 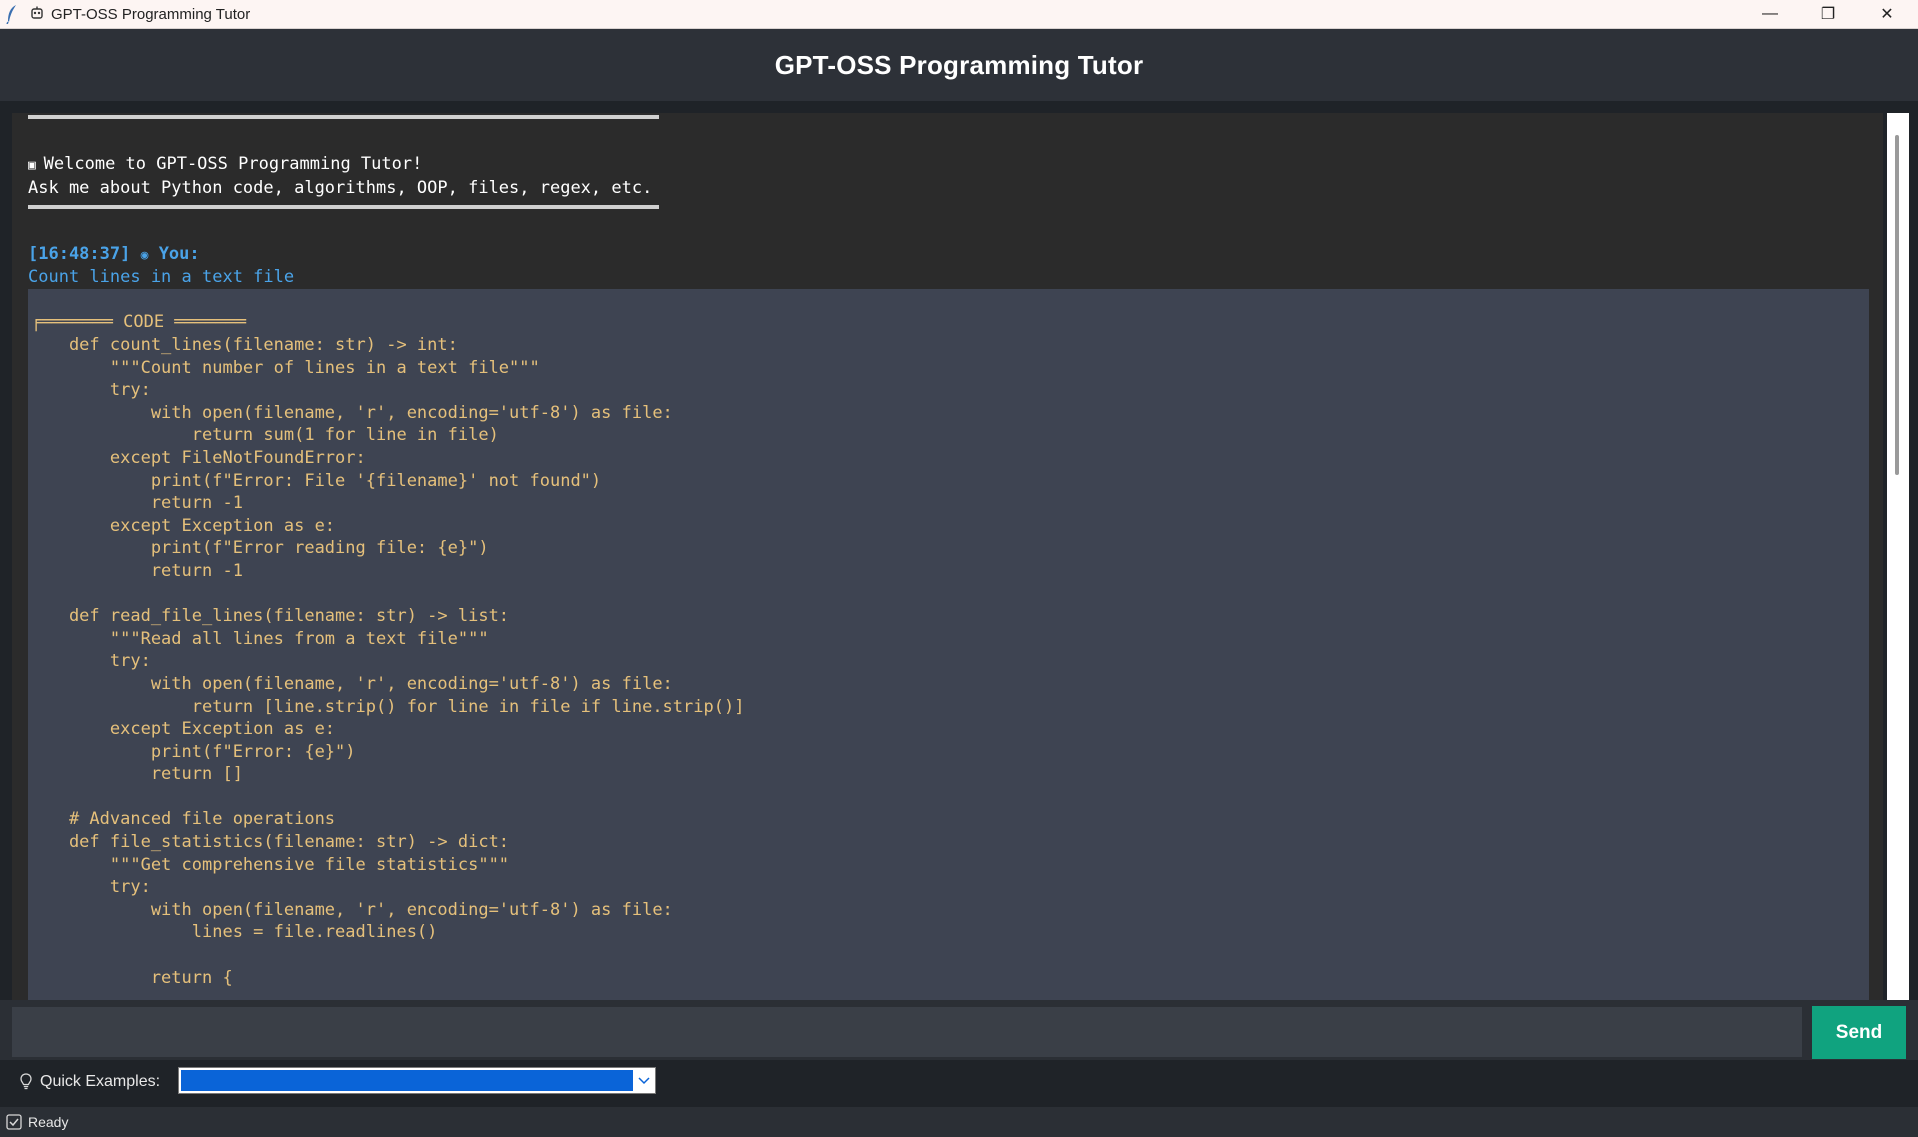 I want to click on app-header: GPT-OSS Programming Tutor, so click(x=959, y=65).